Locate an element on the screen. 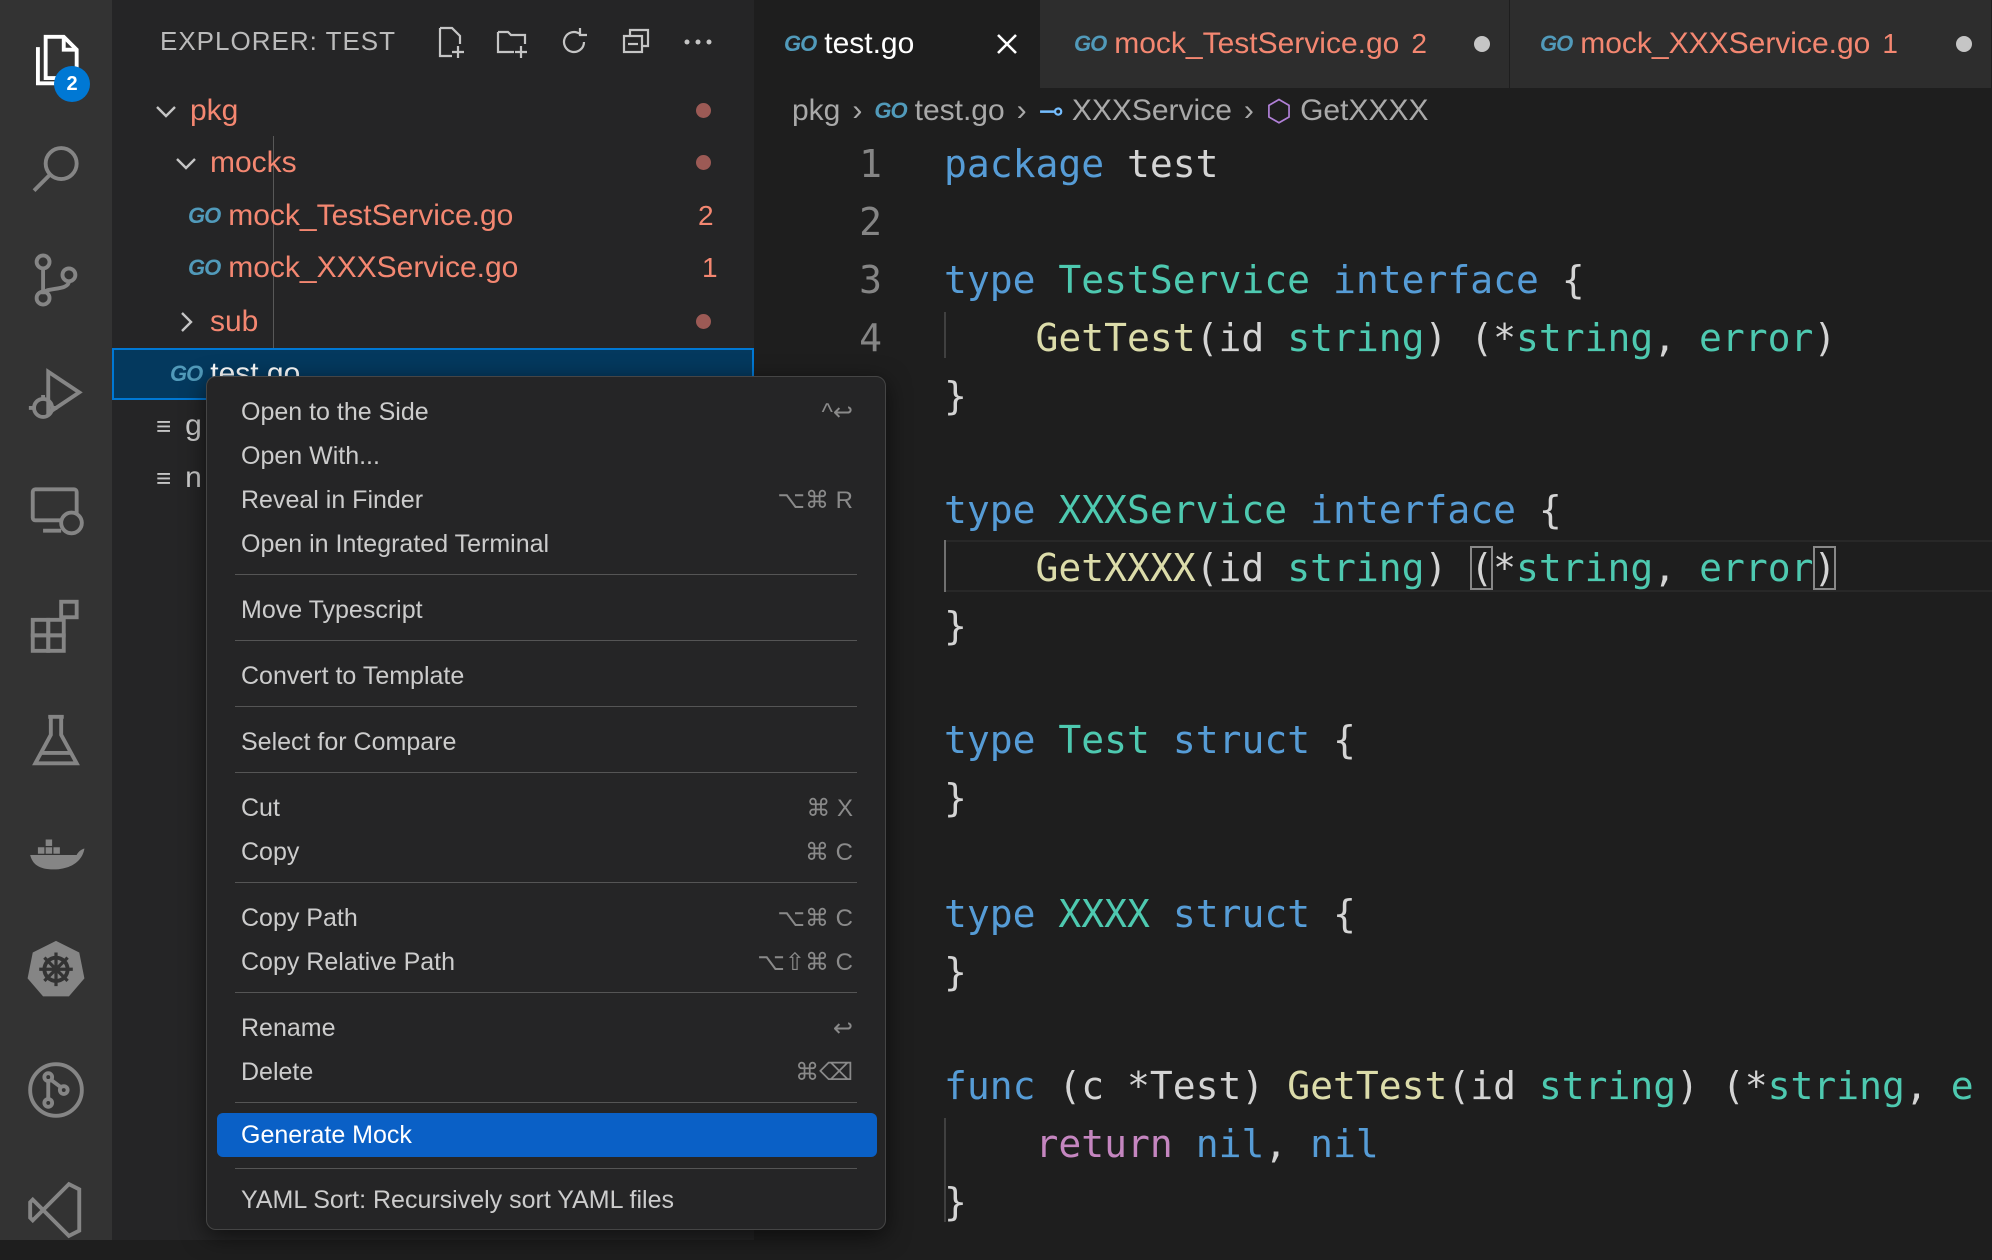 This screenshot has width=1992, height=1260. new-folder-icon is located at coordinates (511, 44).